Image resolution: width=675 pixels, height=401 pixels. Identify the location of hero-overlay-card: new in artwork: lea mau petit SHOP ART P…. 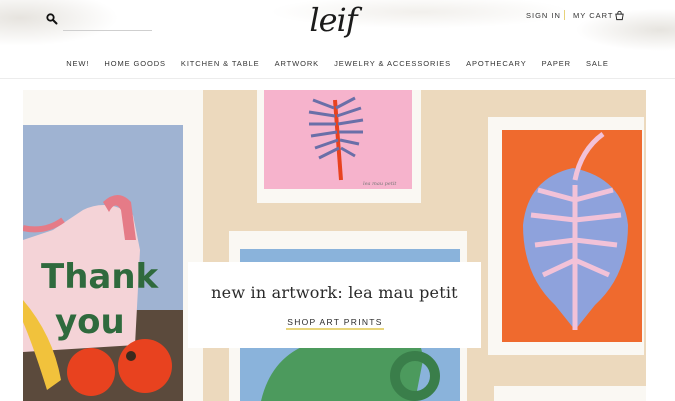
(334, 305).